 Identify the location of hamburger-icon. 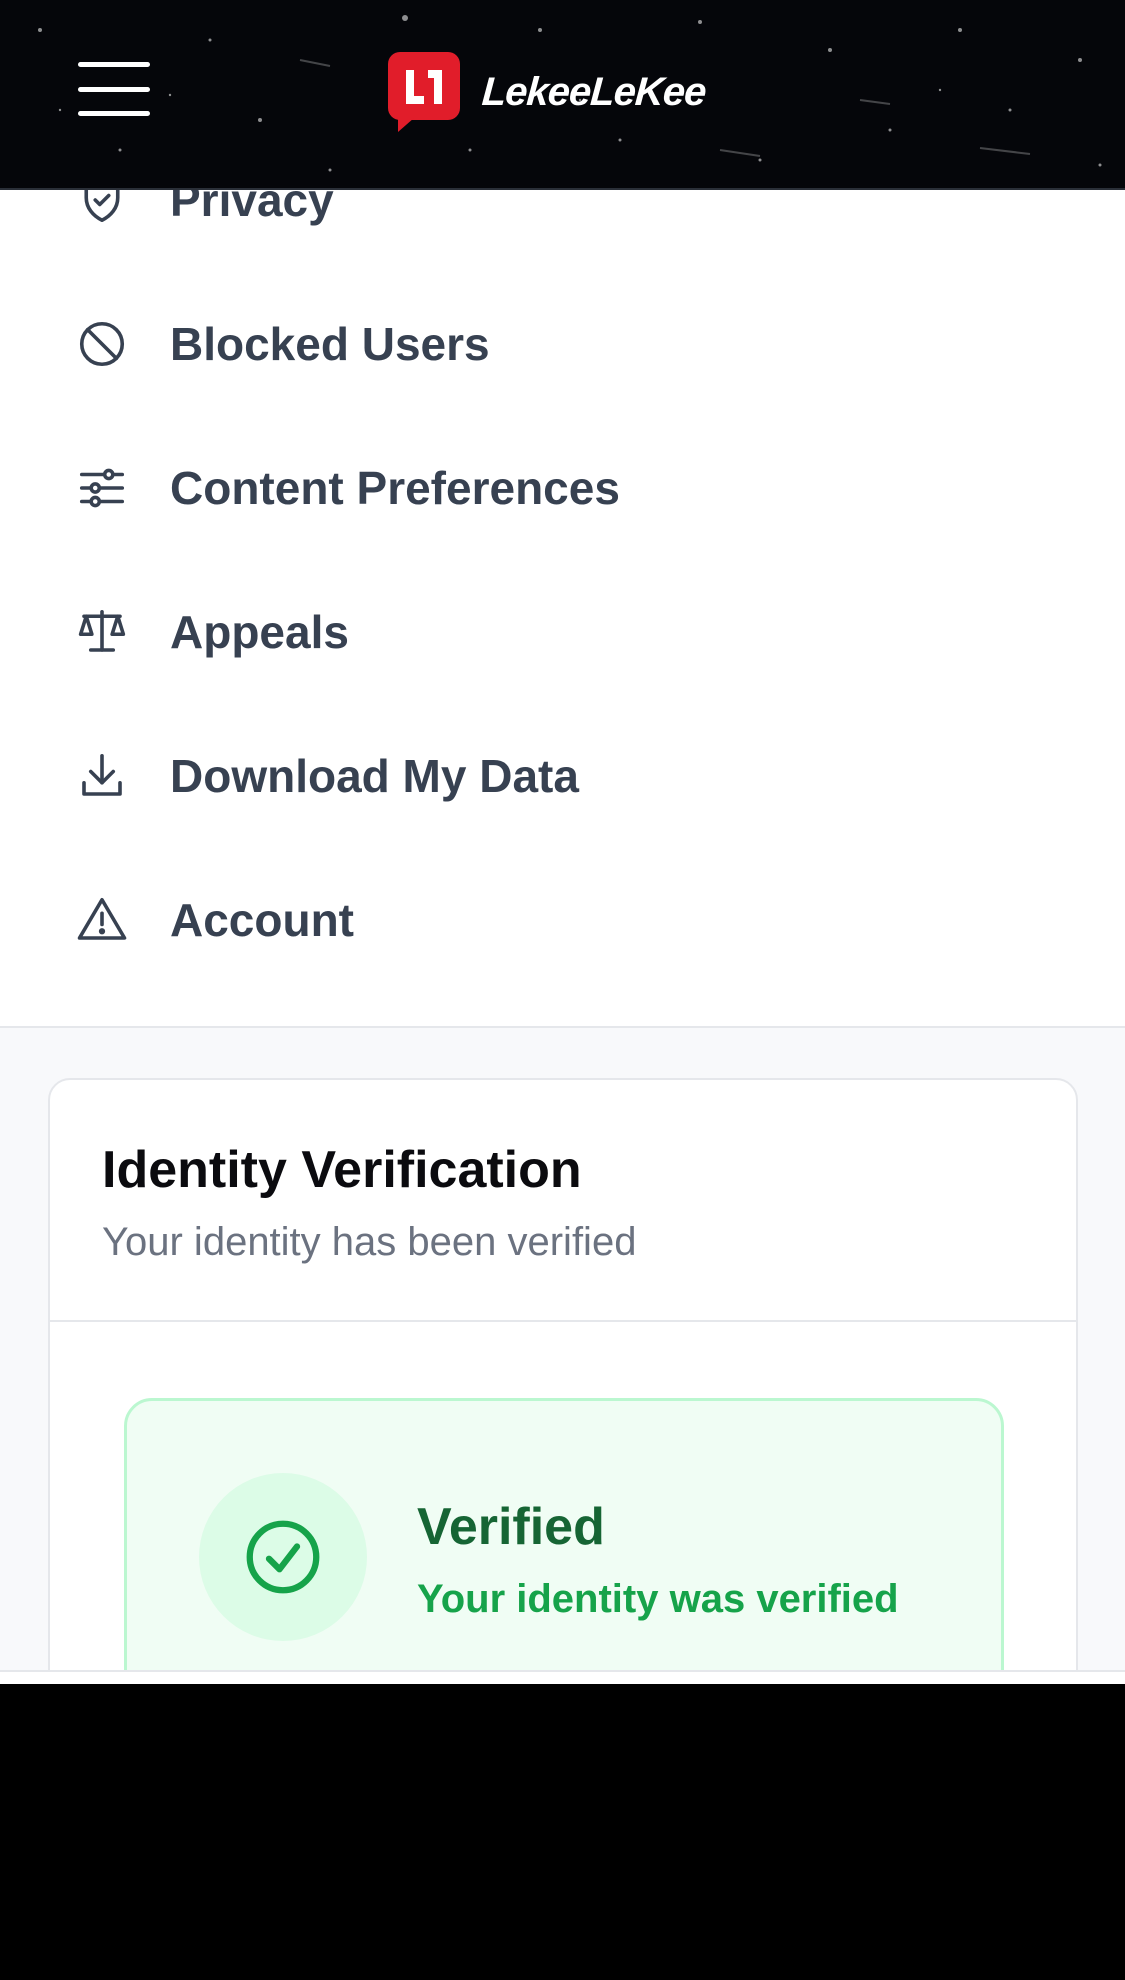
(114, 64).